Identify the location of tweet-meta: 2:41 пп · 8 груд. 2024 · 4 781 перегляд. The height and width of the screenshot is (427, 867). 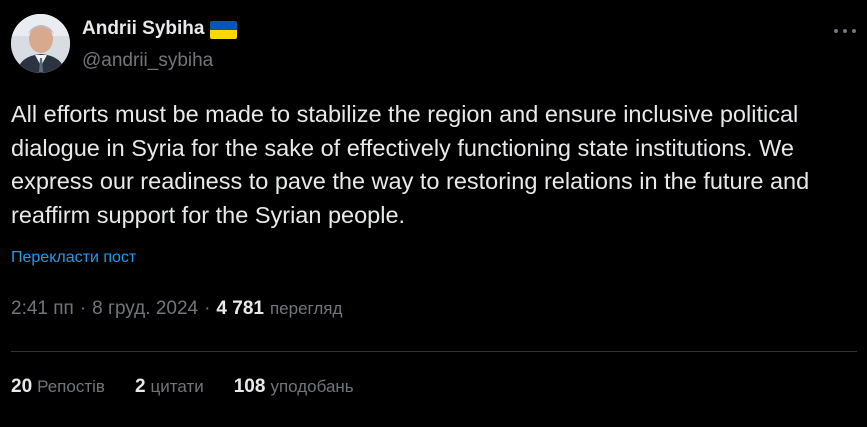
(176, 309).